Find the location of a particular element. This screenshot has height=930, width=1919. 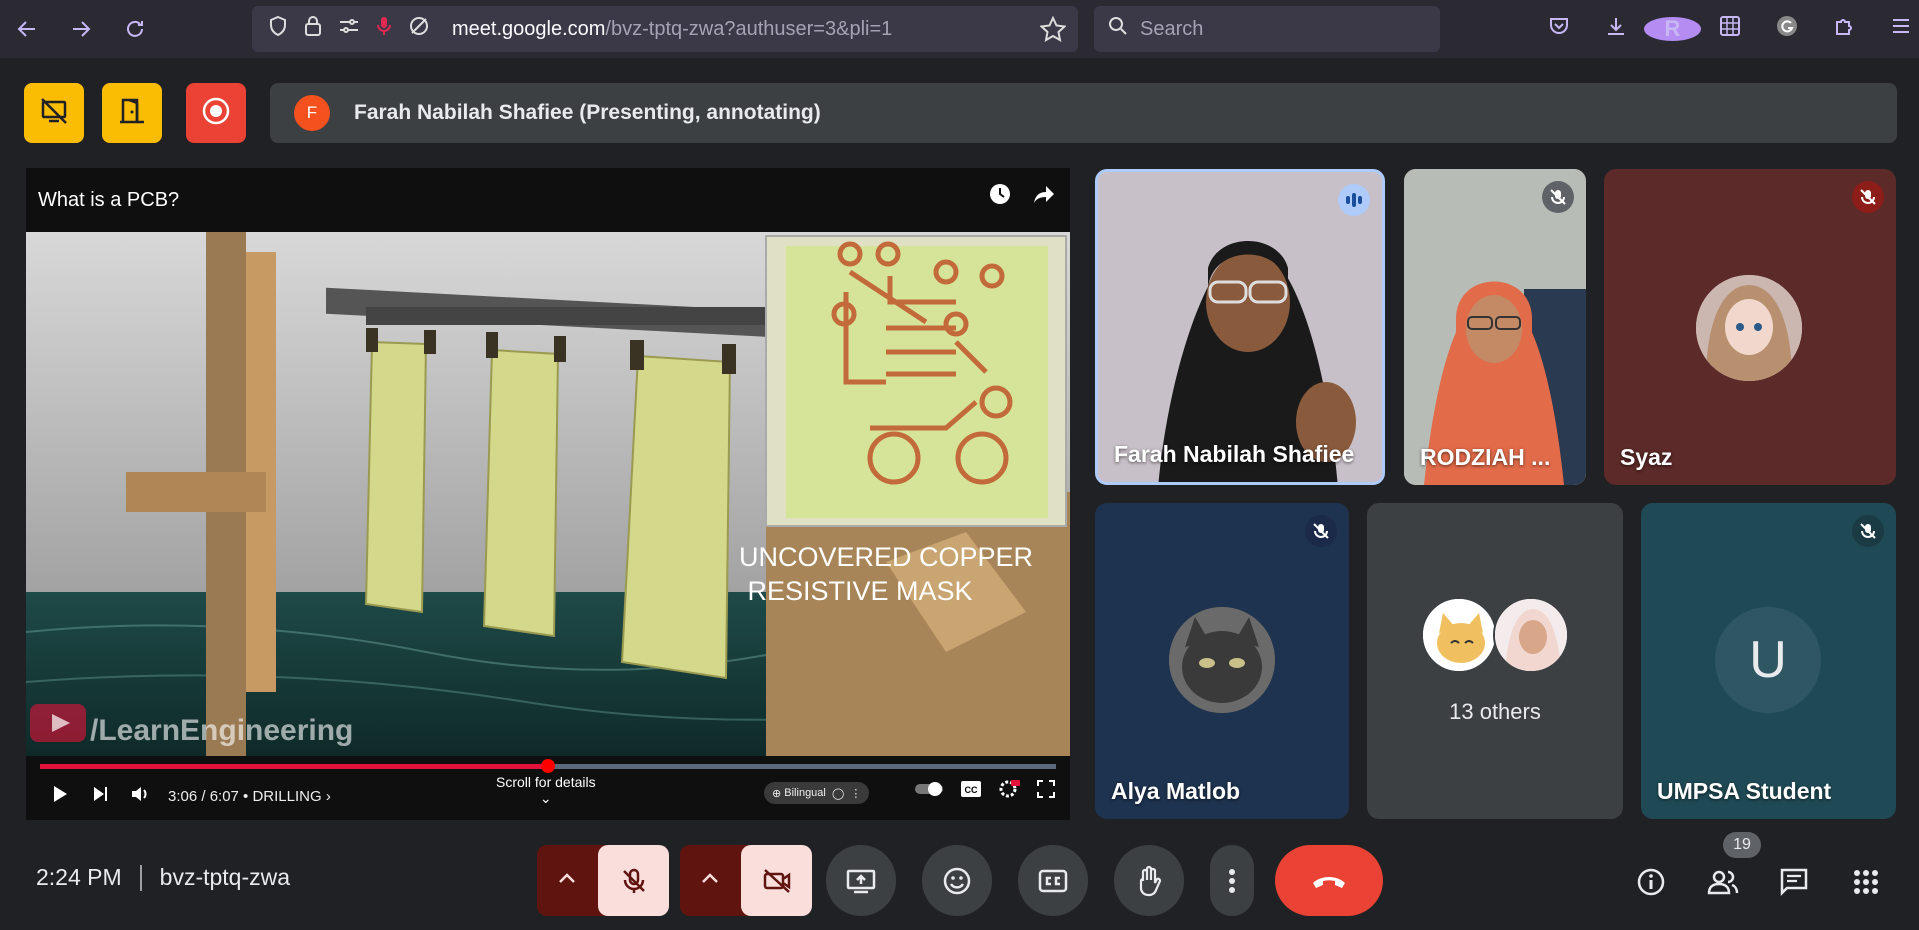

meeting-details-button is located at coordinates (1651, 882).